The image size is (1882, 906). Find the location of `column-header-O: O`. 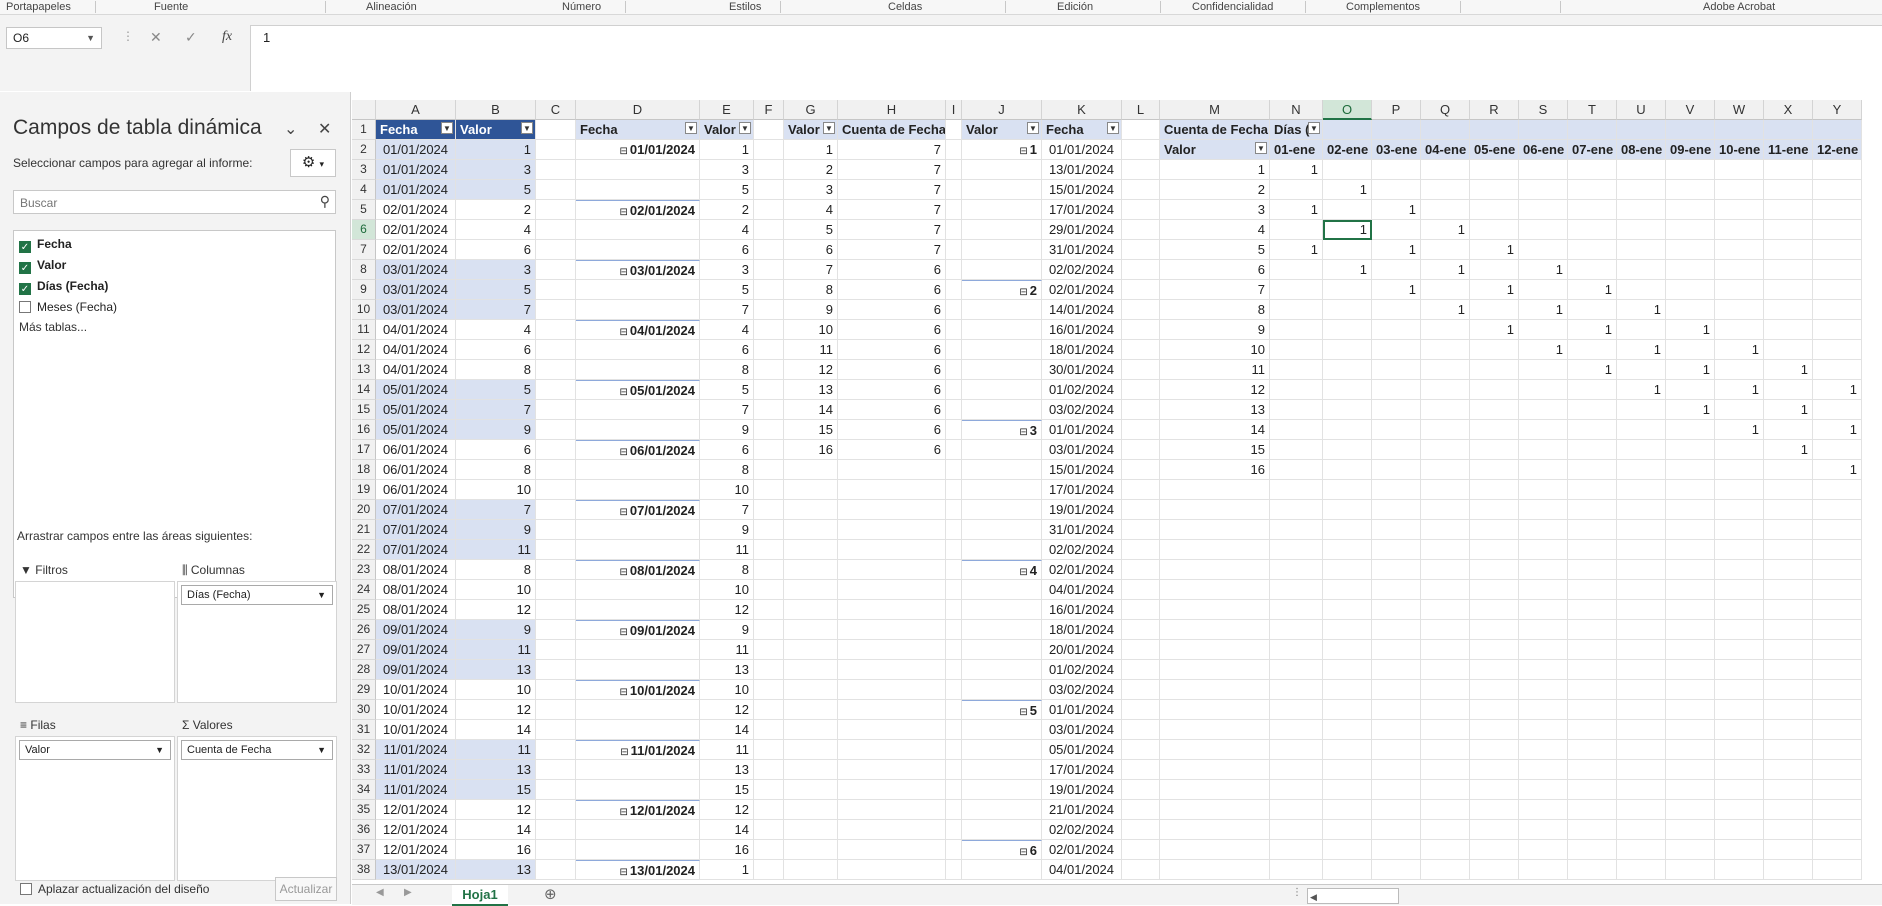

column-header-O: O is located at coordinates (1347, 110).